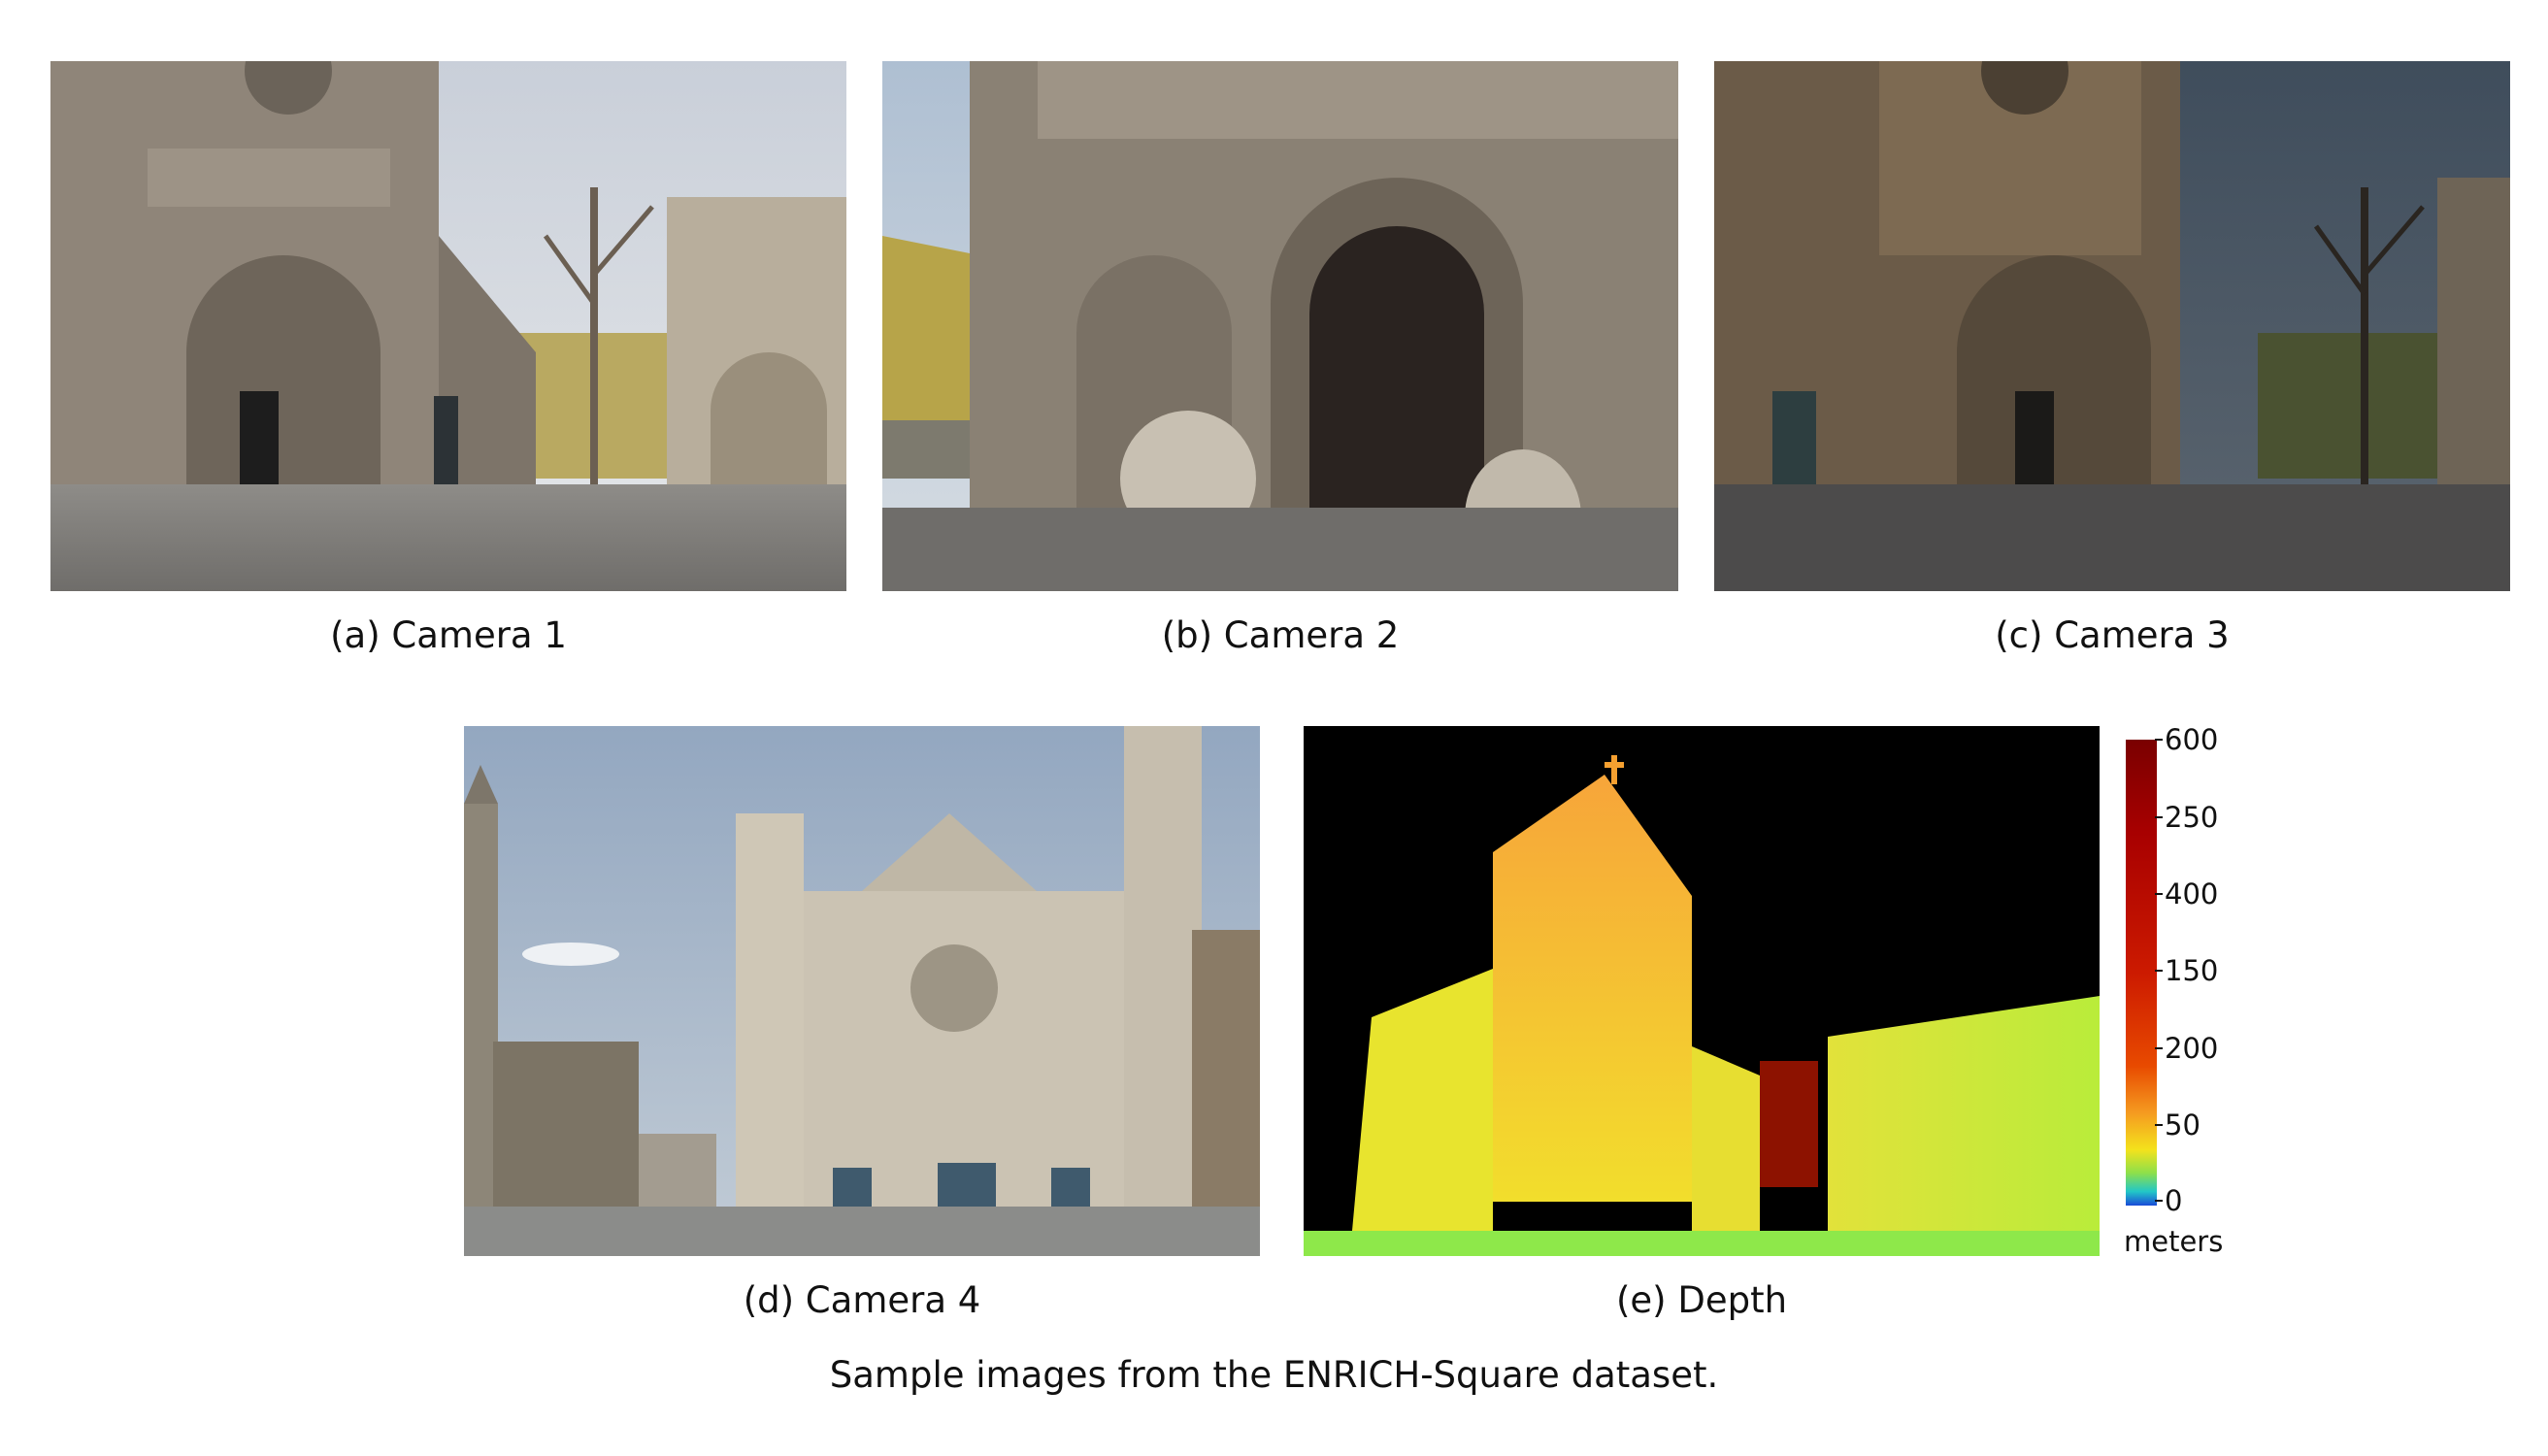 This screenshot has width=2548, height=1456. Describe the element at coordinates (448, 635) in the screenshot. I see `caption-camera-1: (a) Camera 1` at that location.